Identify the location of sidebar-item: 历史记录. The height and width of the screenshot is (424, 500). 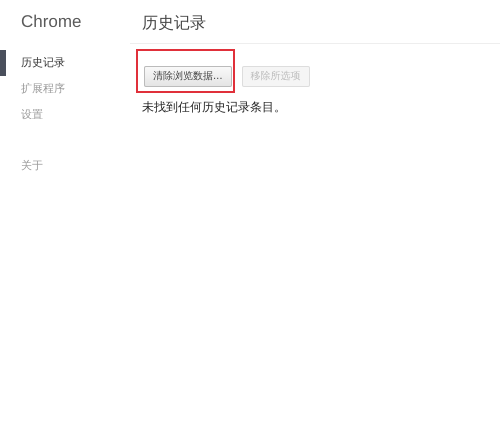
(65, 63).